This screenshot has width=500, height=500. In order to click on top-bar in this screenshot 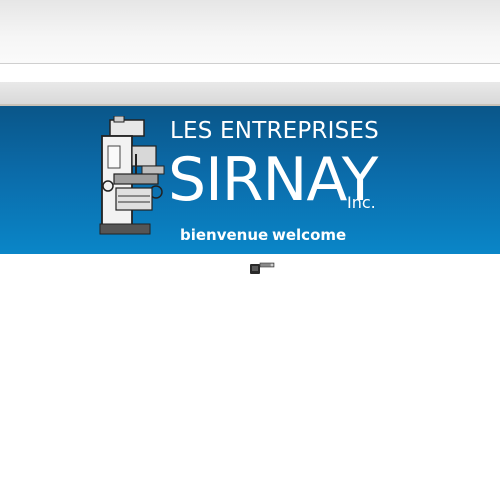, I will do `click(250, 32)`.